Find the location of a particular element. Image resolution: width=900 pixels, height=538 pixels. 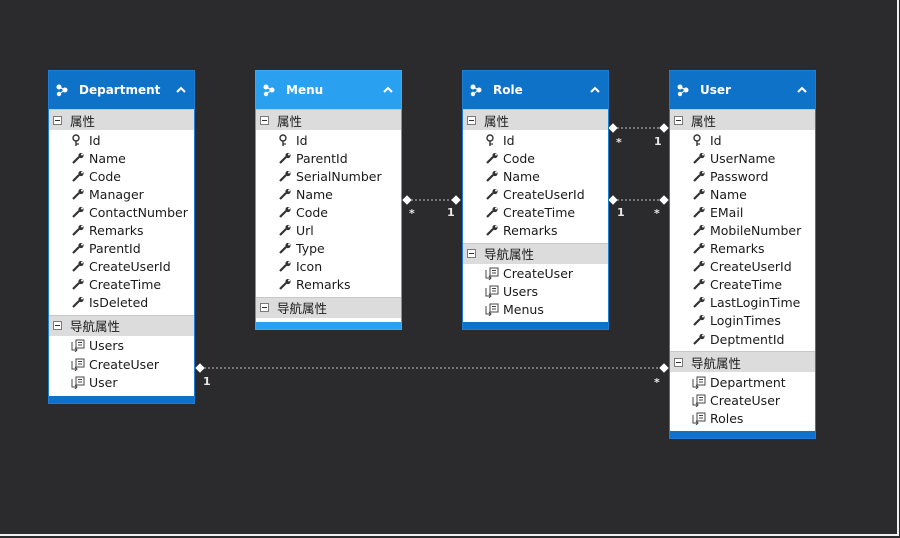

navigation-property-icon is located at coordinates (699, 382).